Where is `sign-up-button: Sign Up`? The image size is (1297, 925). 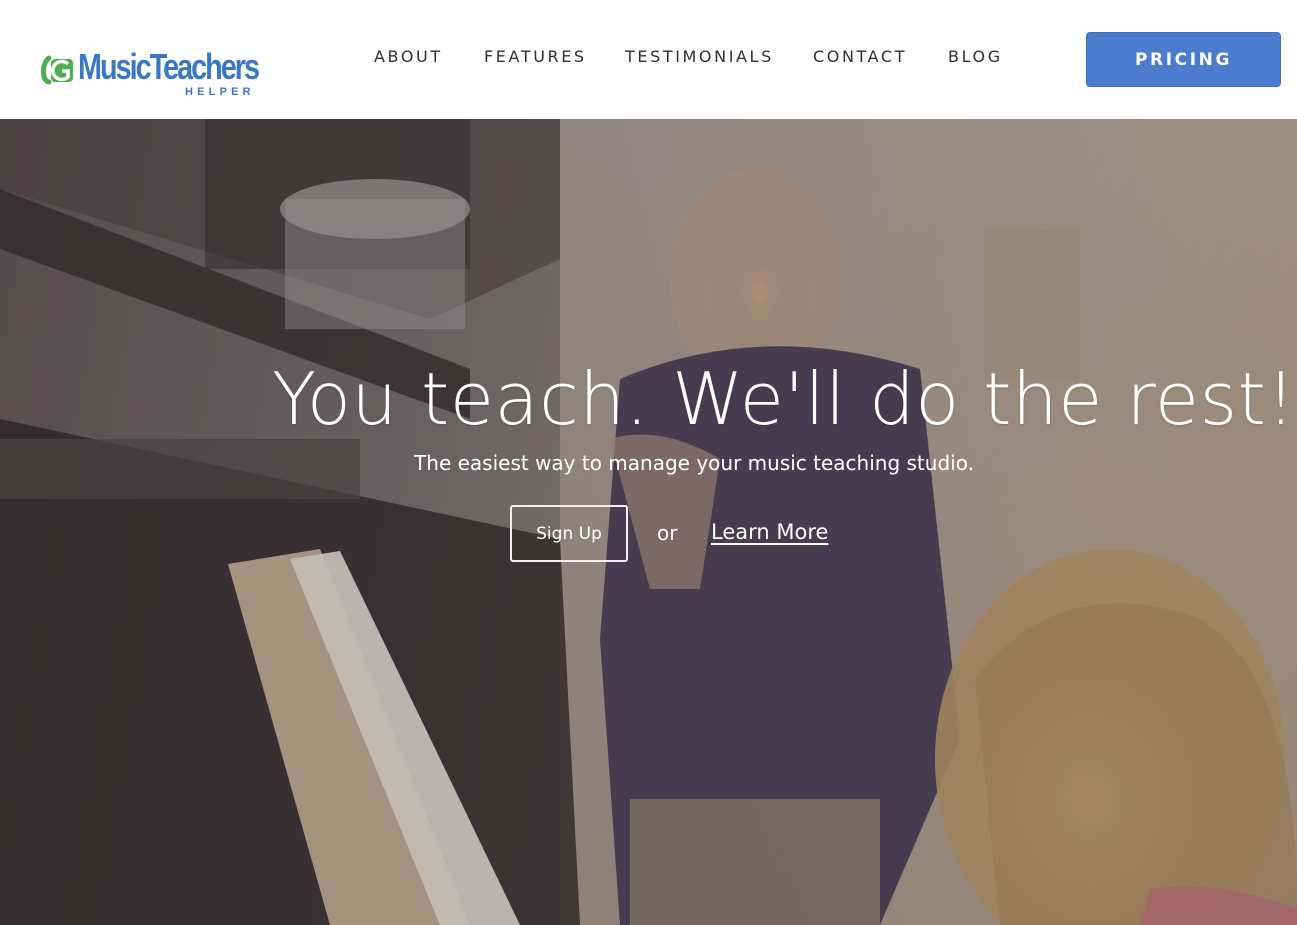
sign-up-button: Sign Up is located at coordinates (569, 533).